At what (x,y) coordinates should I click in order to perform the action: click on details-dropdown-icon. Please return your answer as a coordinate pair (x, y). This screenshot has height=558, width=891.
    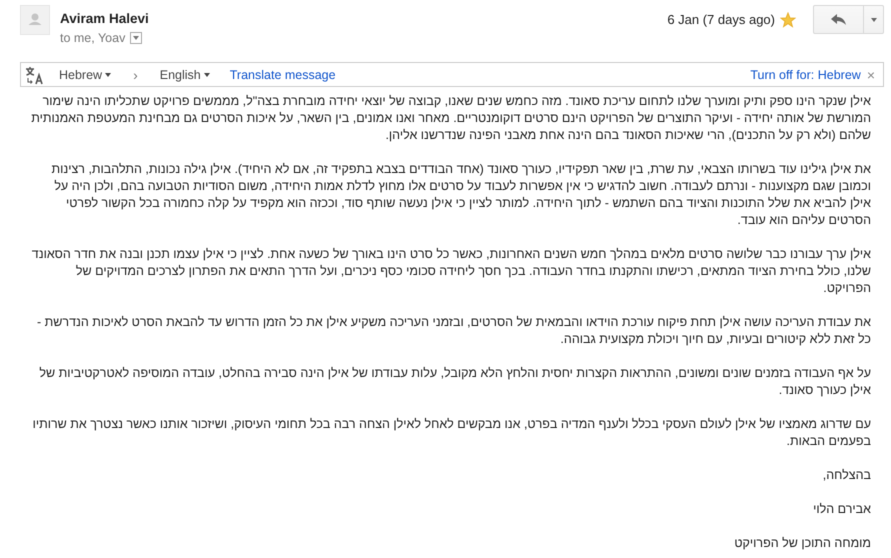
    Looking at the image, I should click on (136, 38).